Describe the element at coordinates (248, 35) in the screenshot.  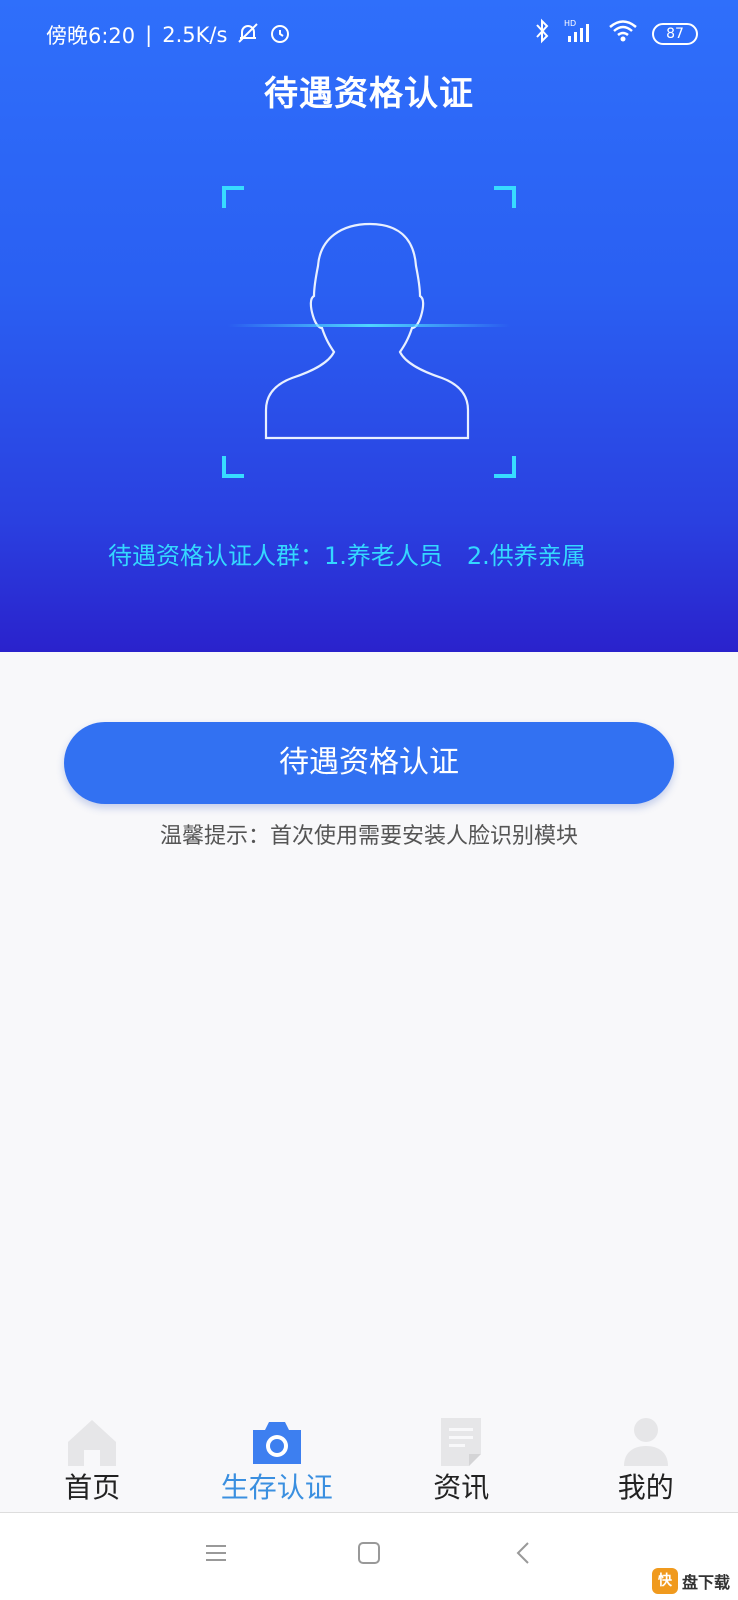
I see `mute-bell-icon` at that location.